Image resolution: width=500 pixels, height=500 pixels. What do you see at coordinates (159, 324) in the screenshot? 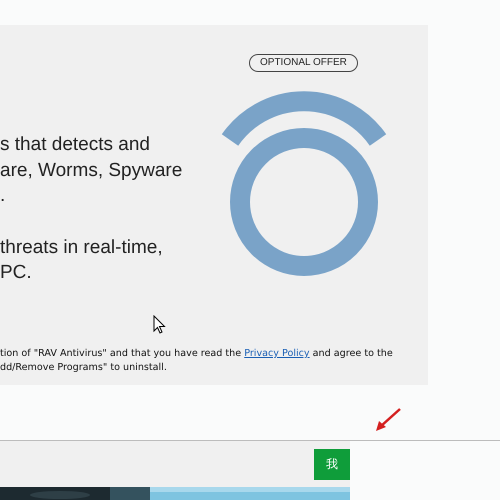
I see `mouse-cursor-icon` at bounding box center [159, 324].